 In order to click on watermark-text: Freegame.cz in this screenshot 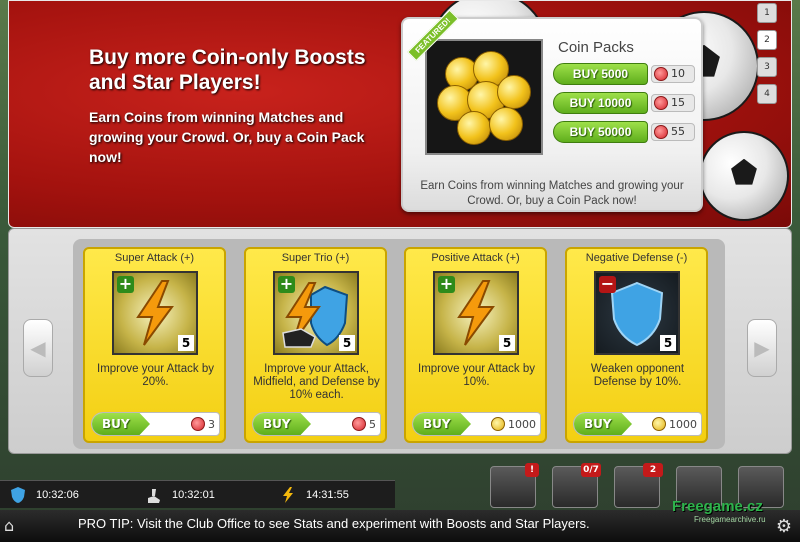, I will do `click(717, 506)`.